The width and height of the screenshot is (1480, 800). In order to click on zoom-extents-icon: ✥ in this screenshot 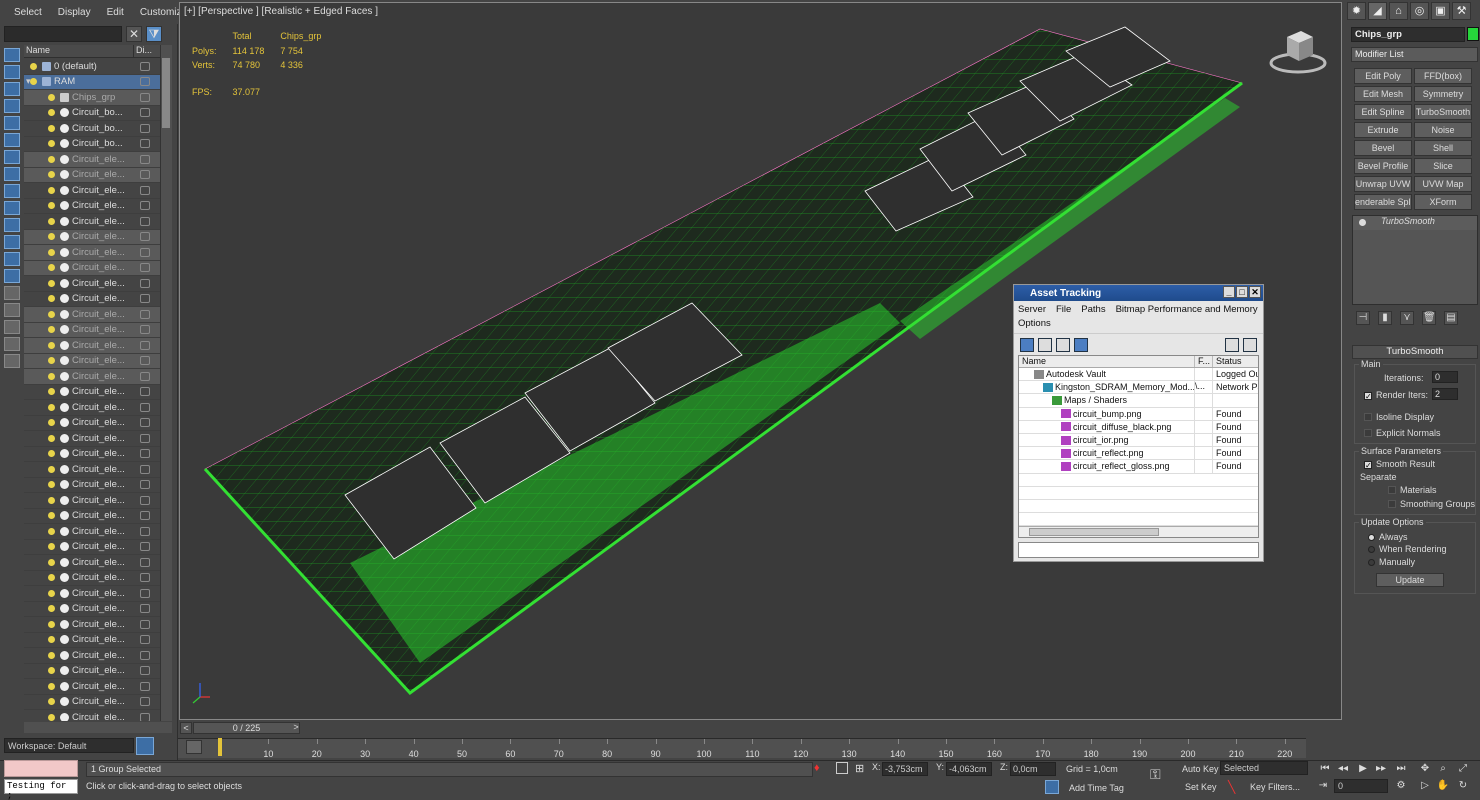, I will do `click(1425, 769)`.